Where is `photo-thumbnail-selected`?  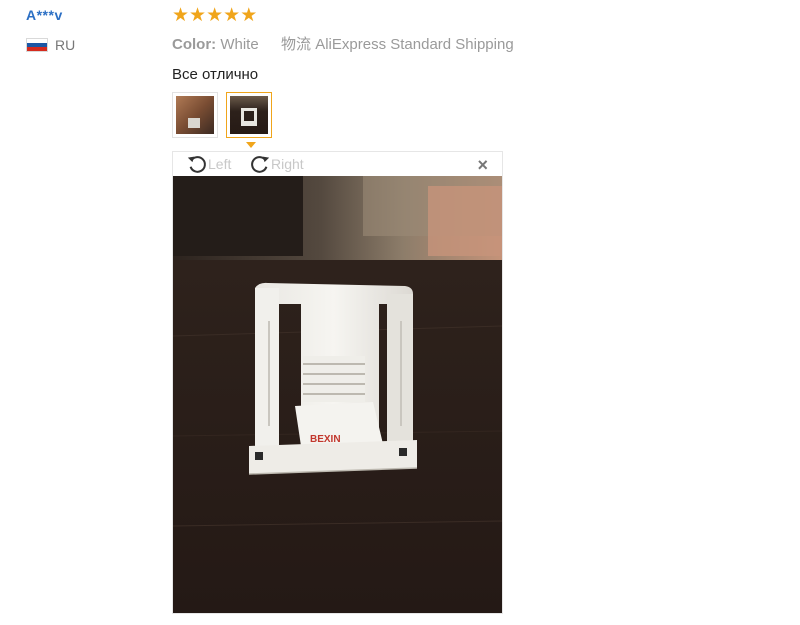 photo-thumbnail-selected is located at coordinates (249, 115).